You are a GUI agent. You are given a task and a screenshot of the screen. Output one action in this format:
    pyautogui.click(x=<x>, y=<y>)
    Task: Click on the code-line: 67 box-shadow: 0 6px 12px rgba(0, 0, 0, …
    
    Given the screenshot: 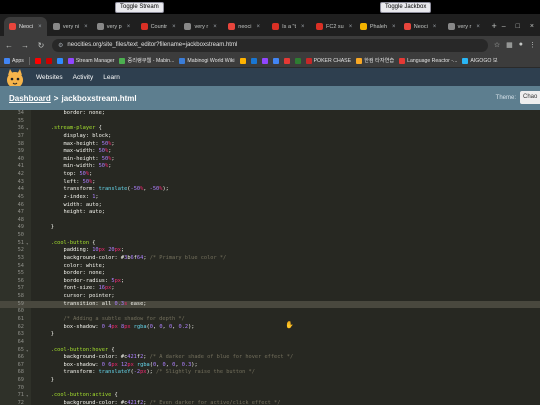 What is the action you would take?
    pyautogui.click(x=270, y=366)
    